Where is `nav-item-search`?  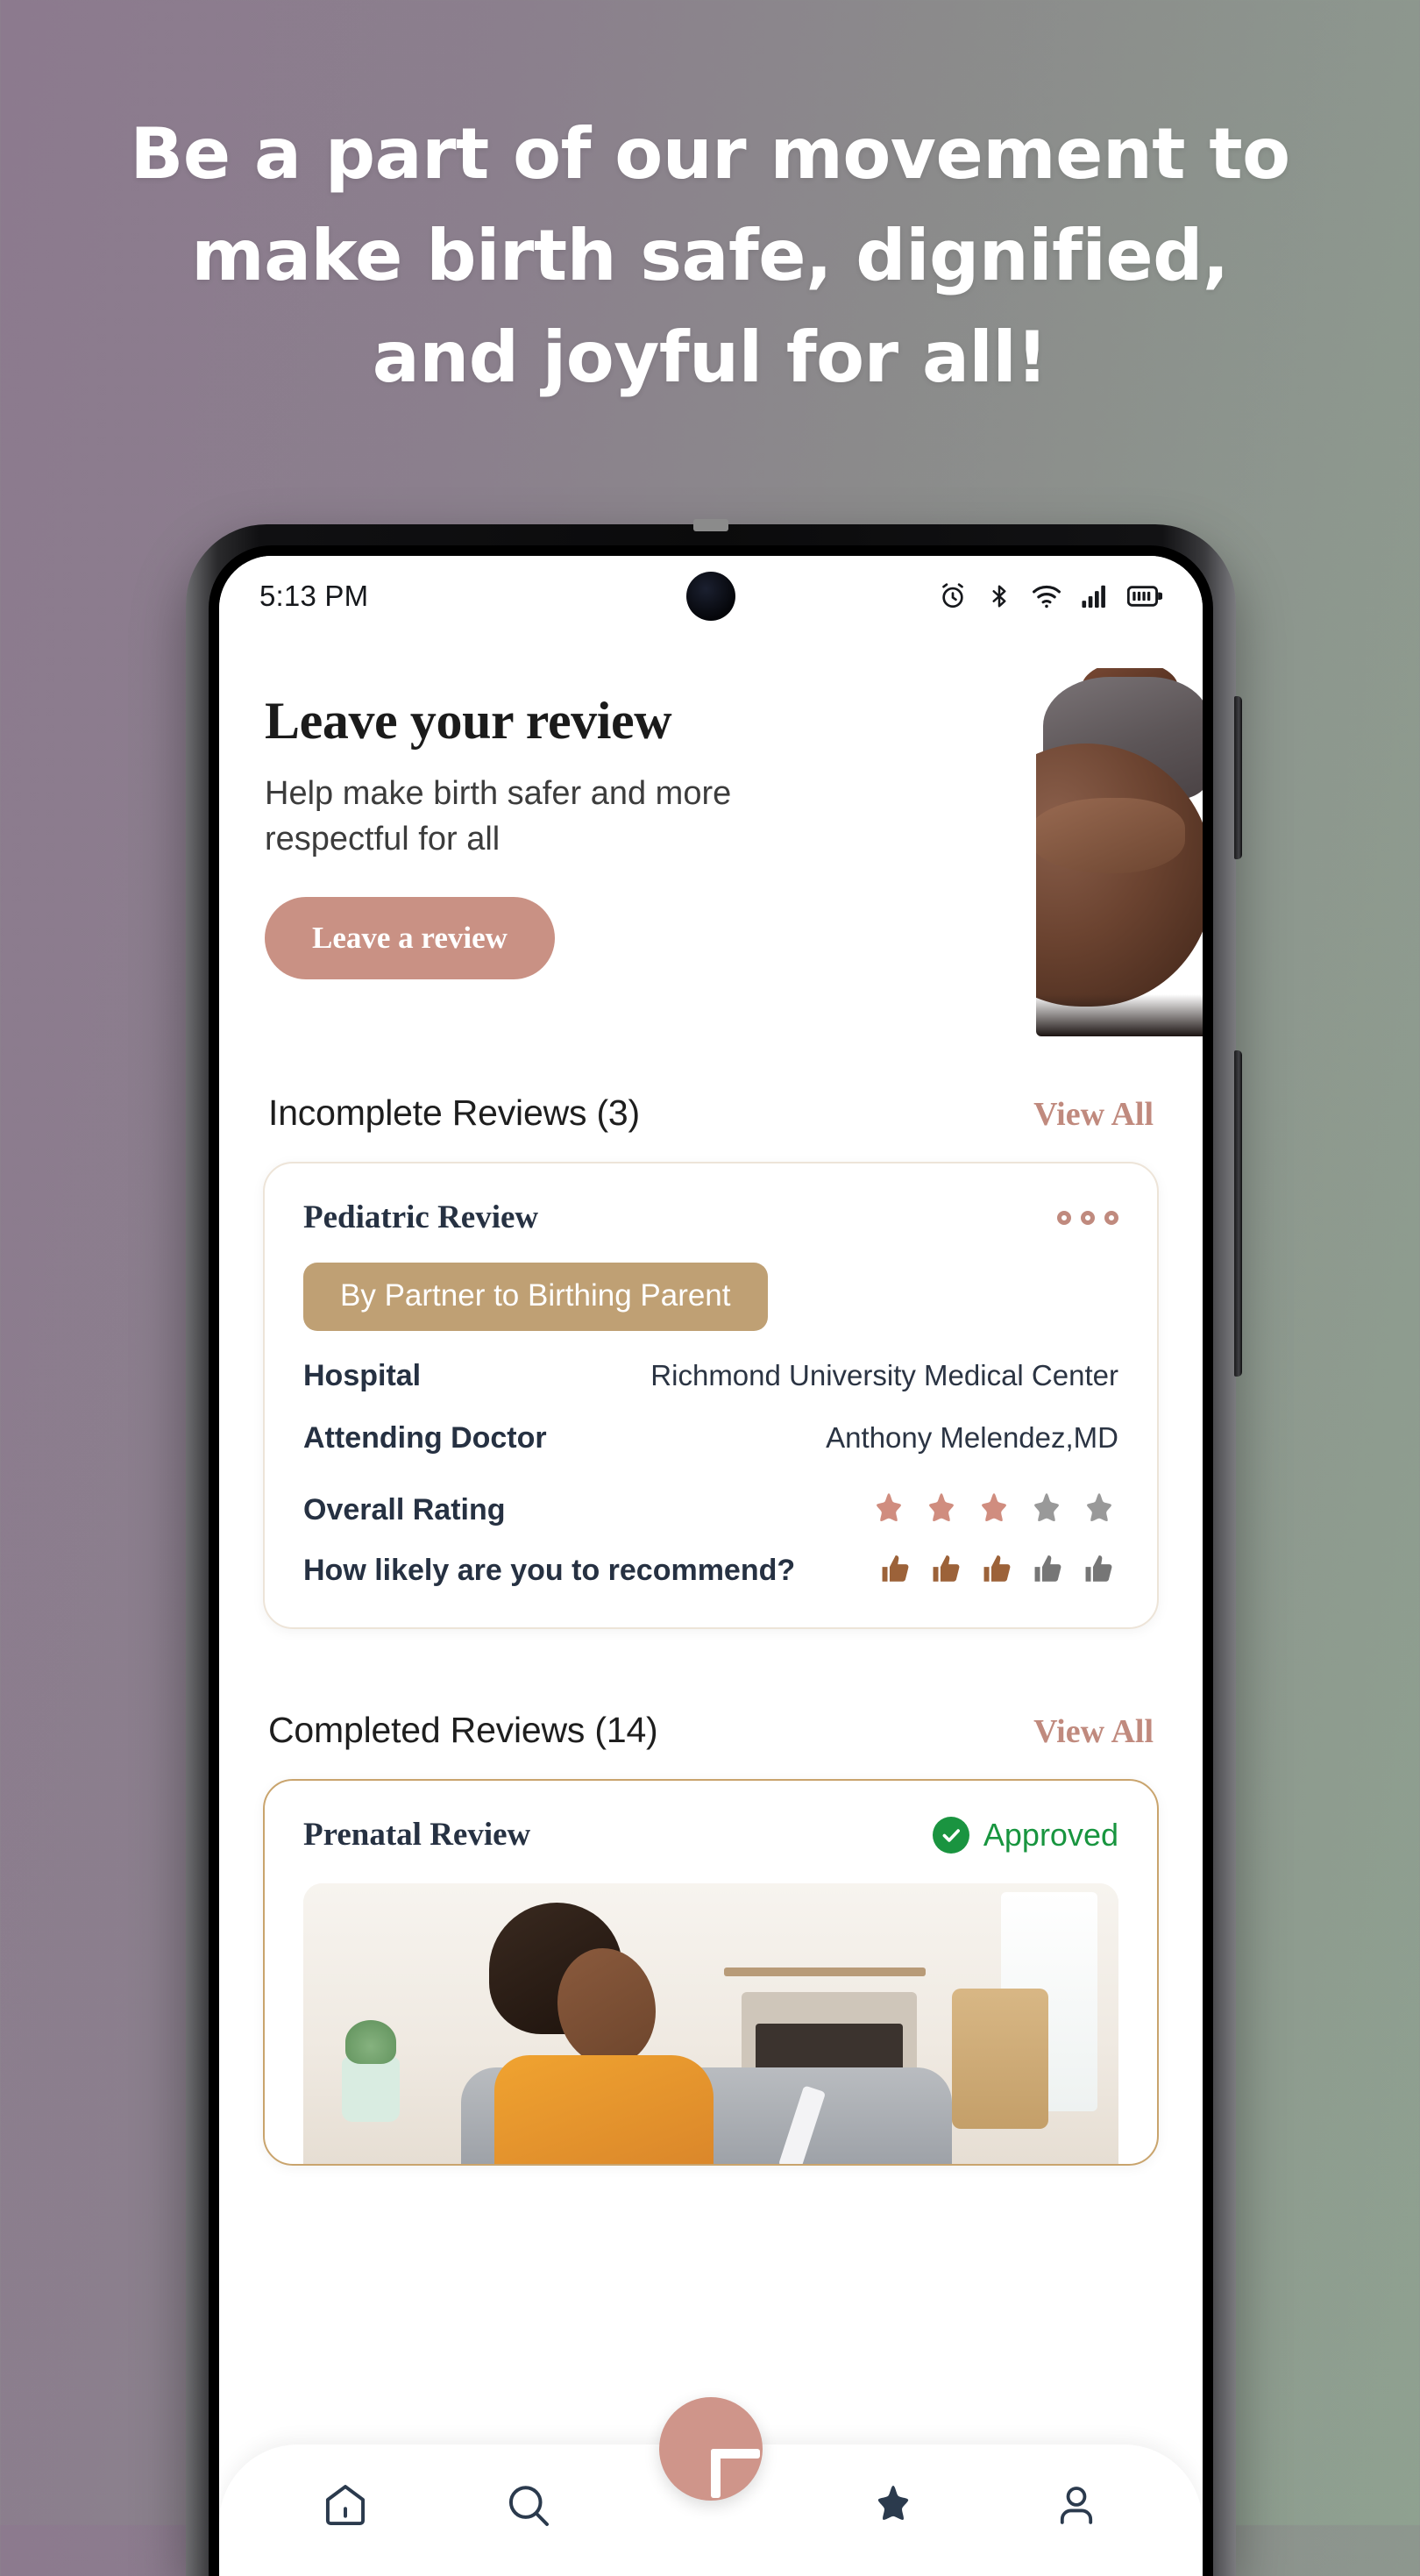
nav-item-search is located at coordinates (528, 2505).